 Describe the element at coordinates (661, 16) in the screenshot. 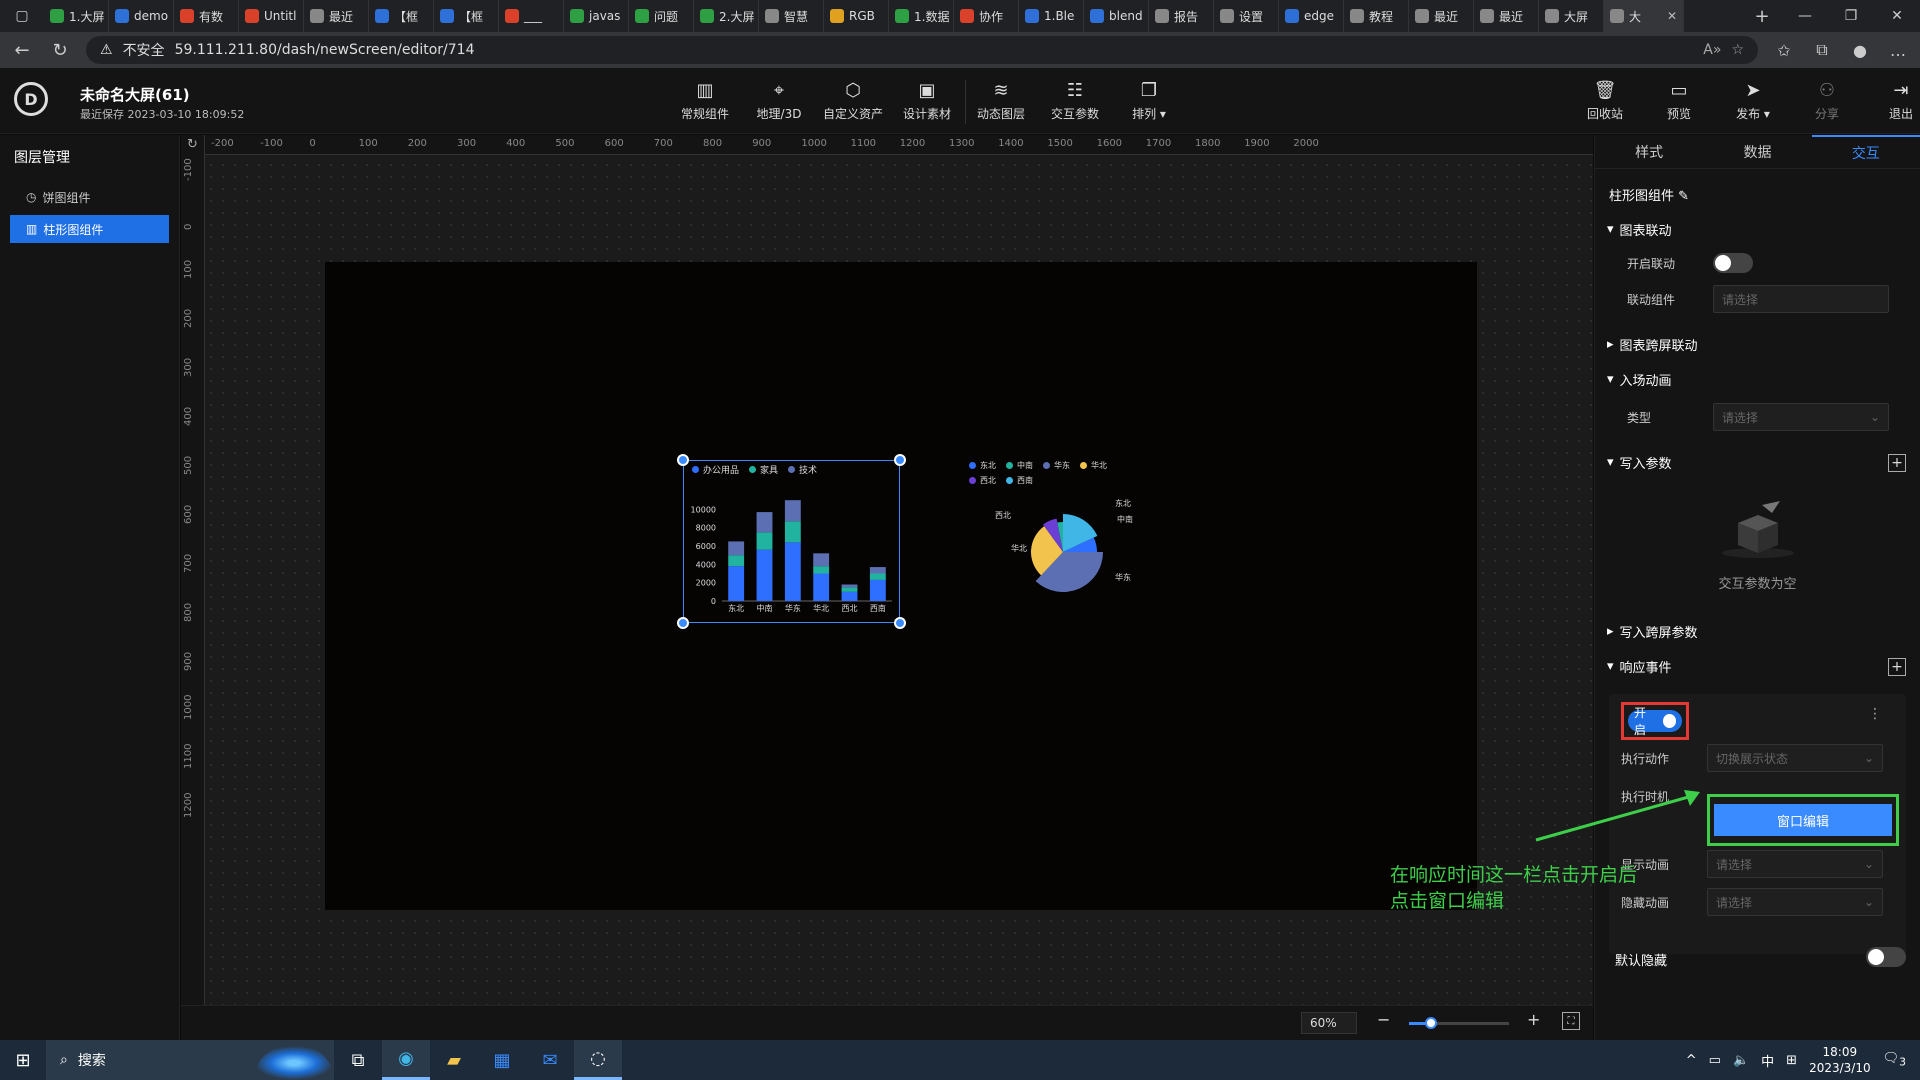

I see `browser-tab: 问题` at that location.